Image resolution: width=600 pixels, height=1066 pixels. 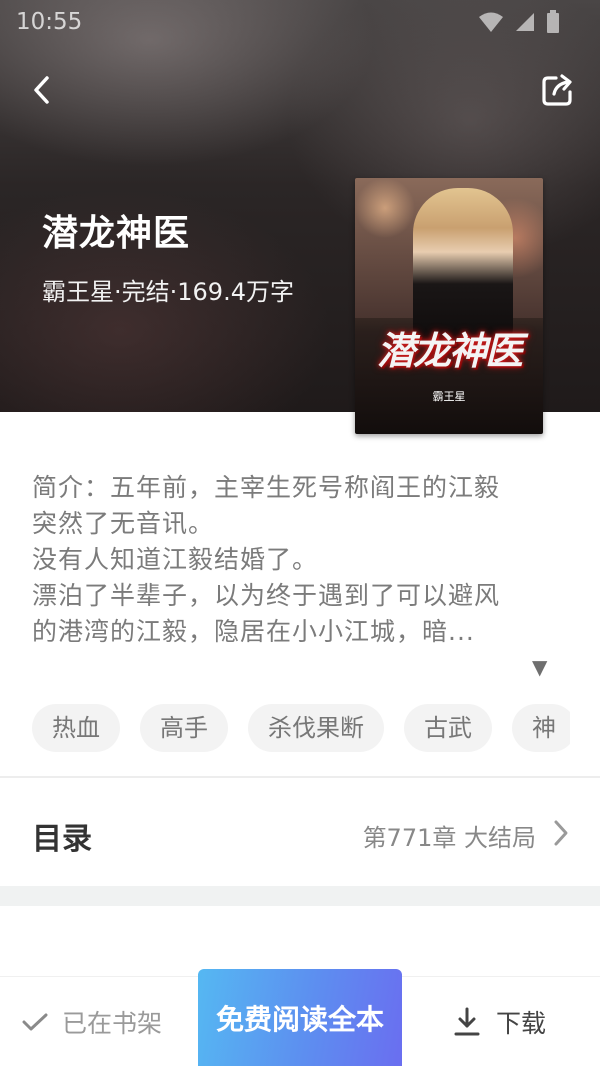 What do you see at coordinates (300, 777) in the screenshot?
I see `divider` at bounding box center [300, 777].